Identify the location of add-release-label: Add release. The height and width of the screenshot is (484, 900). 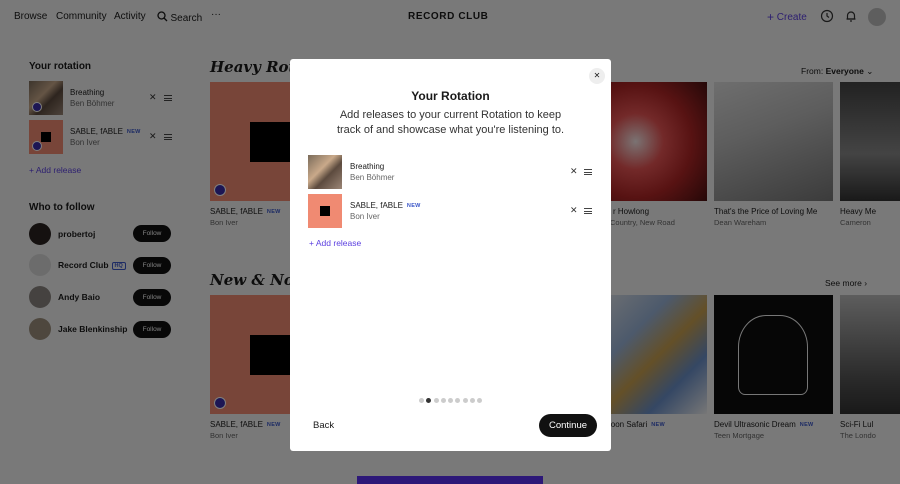
(338, 243).